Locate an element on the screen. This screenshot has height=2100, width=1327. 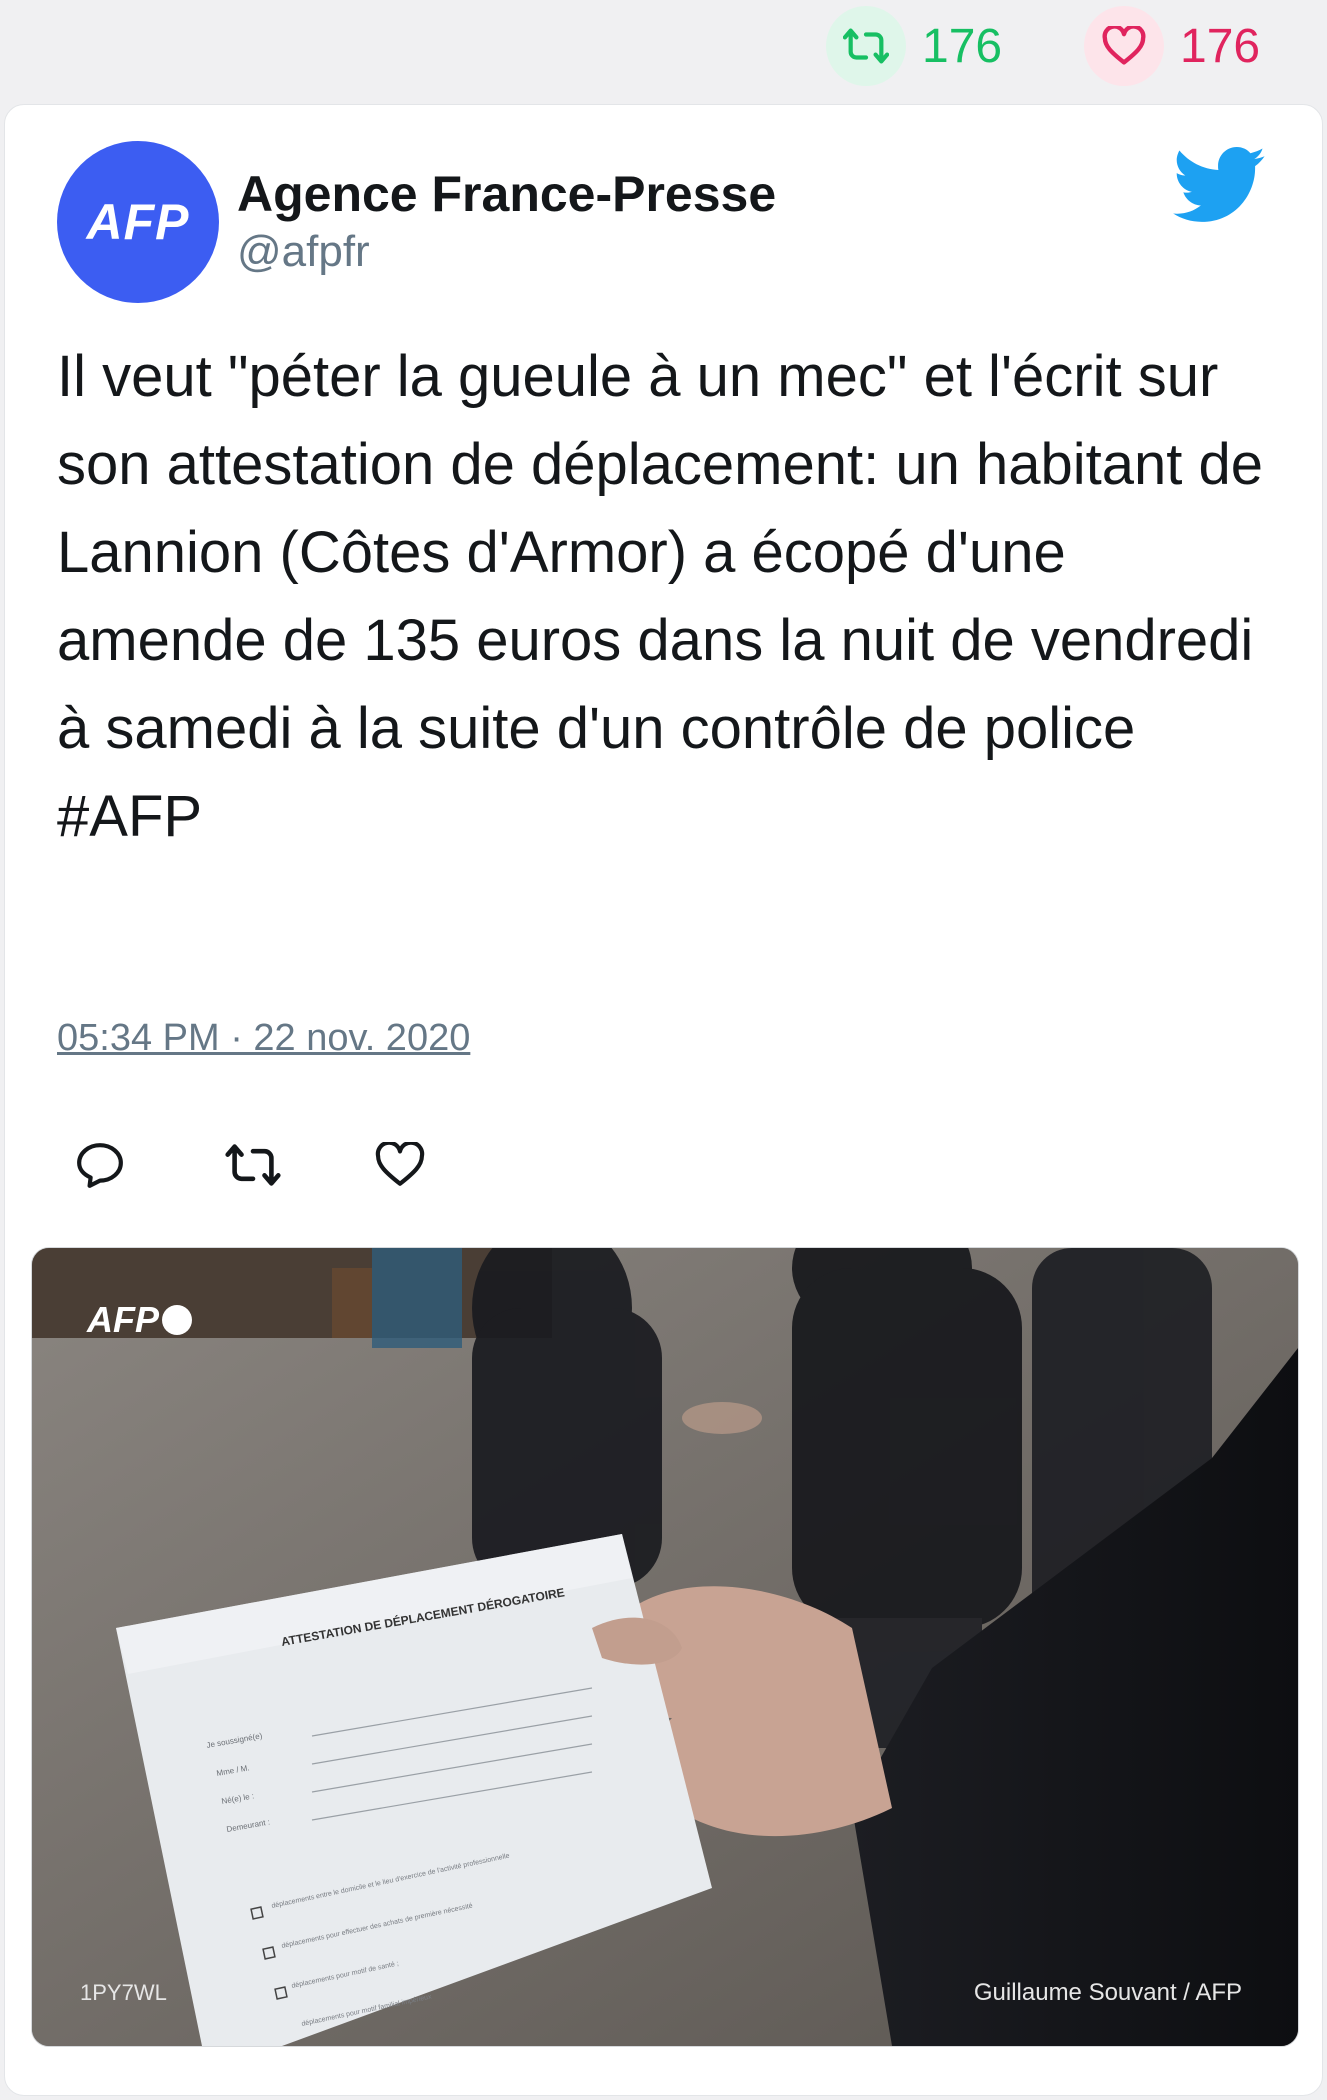
avatar-logo-text: AFP is located at coordinates (138, 222).